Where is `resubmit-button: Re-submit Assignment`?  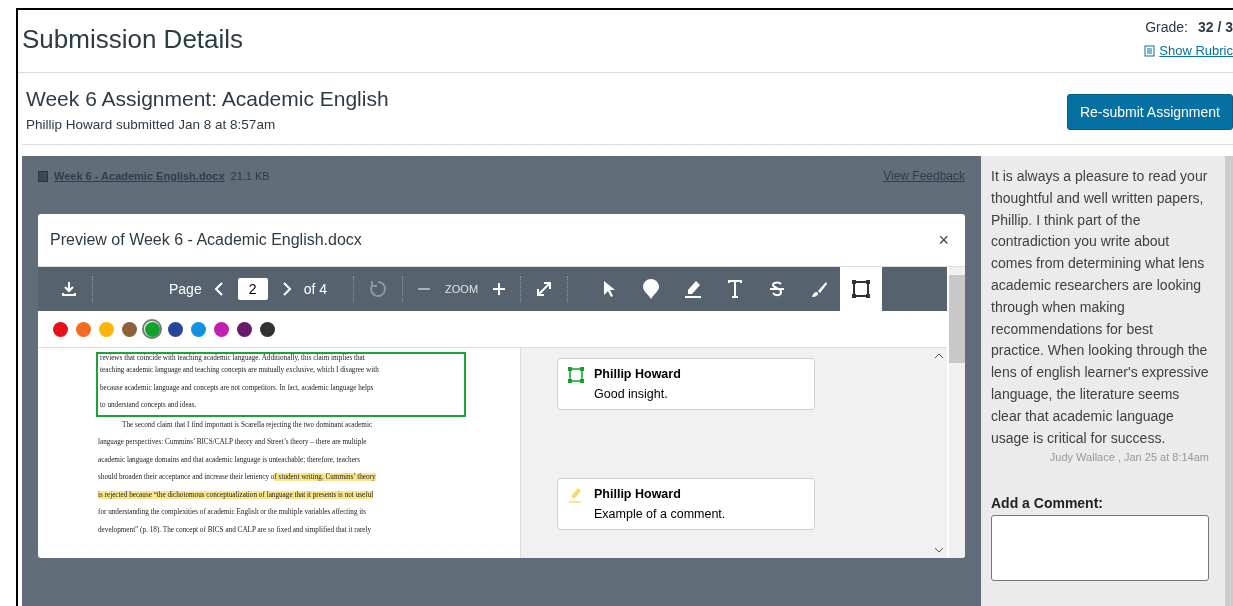 resubmit-button: Re-submit Assignment is located at coordinates (1149, 112).